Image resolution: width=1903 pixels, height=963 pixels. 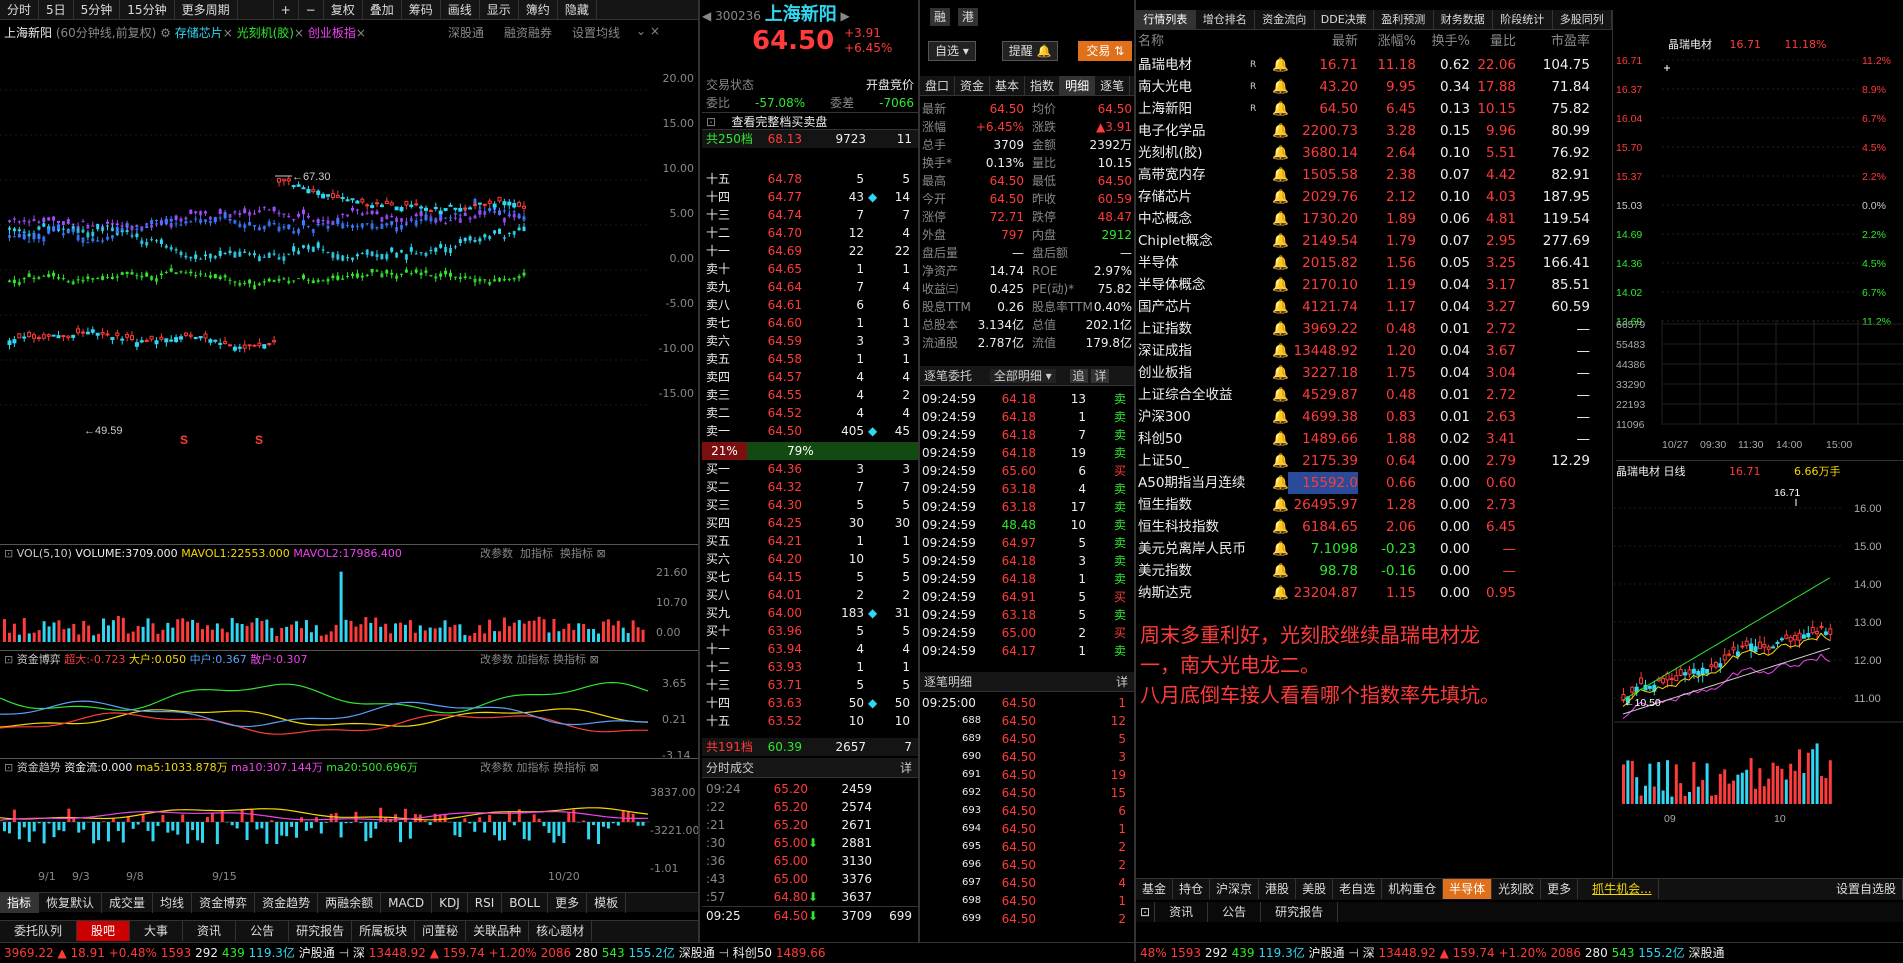 What do you see at coordinates (286, 10) in the screenshot?
I see `zoom-in-button: +` at bounding box center [286, 10].